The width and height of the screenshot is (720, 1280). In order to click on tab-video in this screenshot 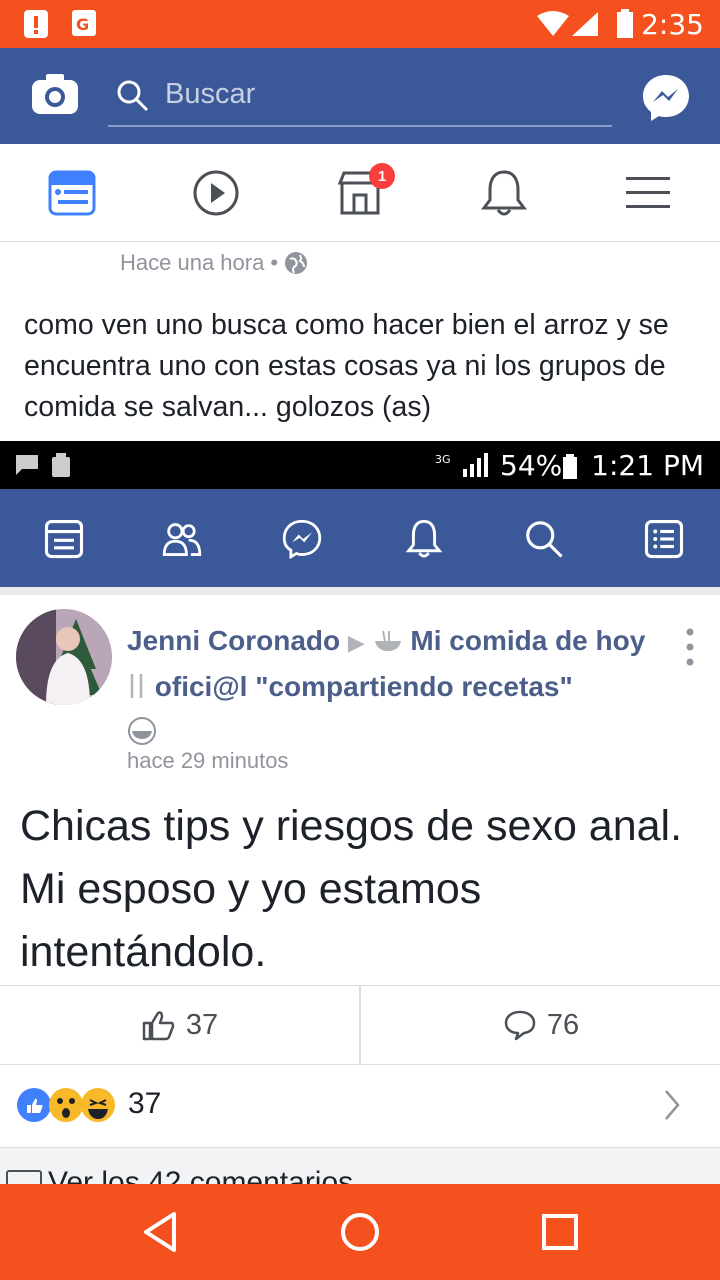, I will do `click(216, 193)`.